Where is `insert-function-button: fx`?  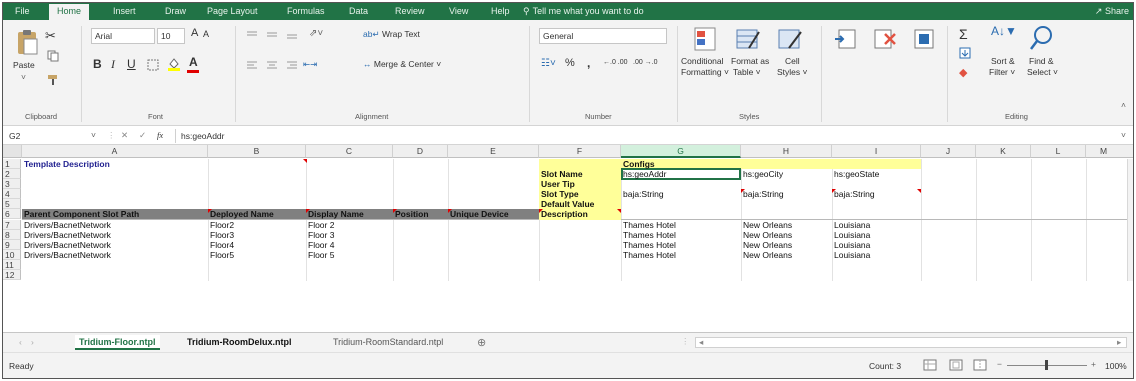
insert-function-button: fx is located at coordinates (160, 135).